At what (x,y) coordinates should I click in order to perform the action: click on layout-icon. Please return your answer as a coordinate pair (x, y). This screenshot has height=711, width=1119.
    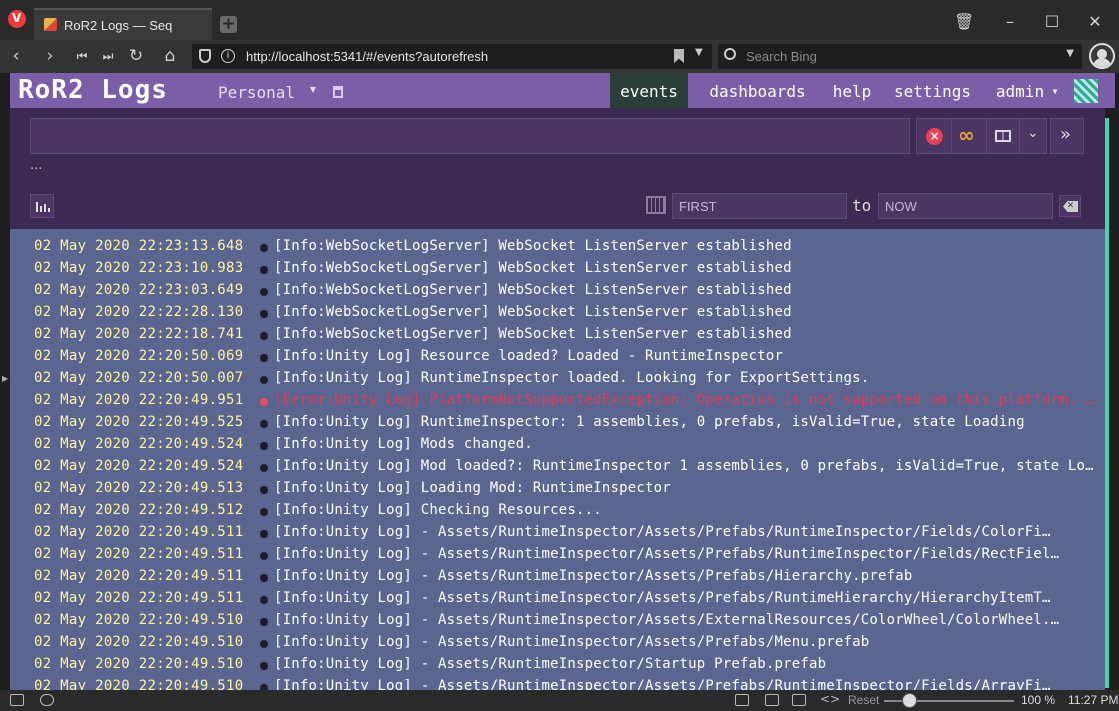
    Looking at the image, I should click on (1003, 136).